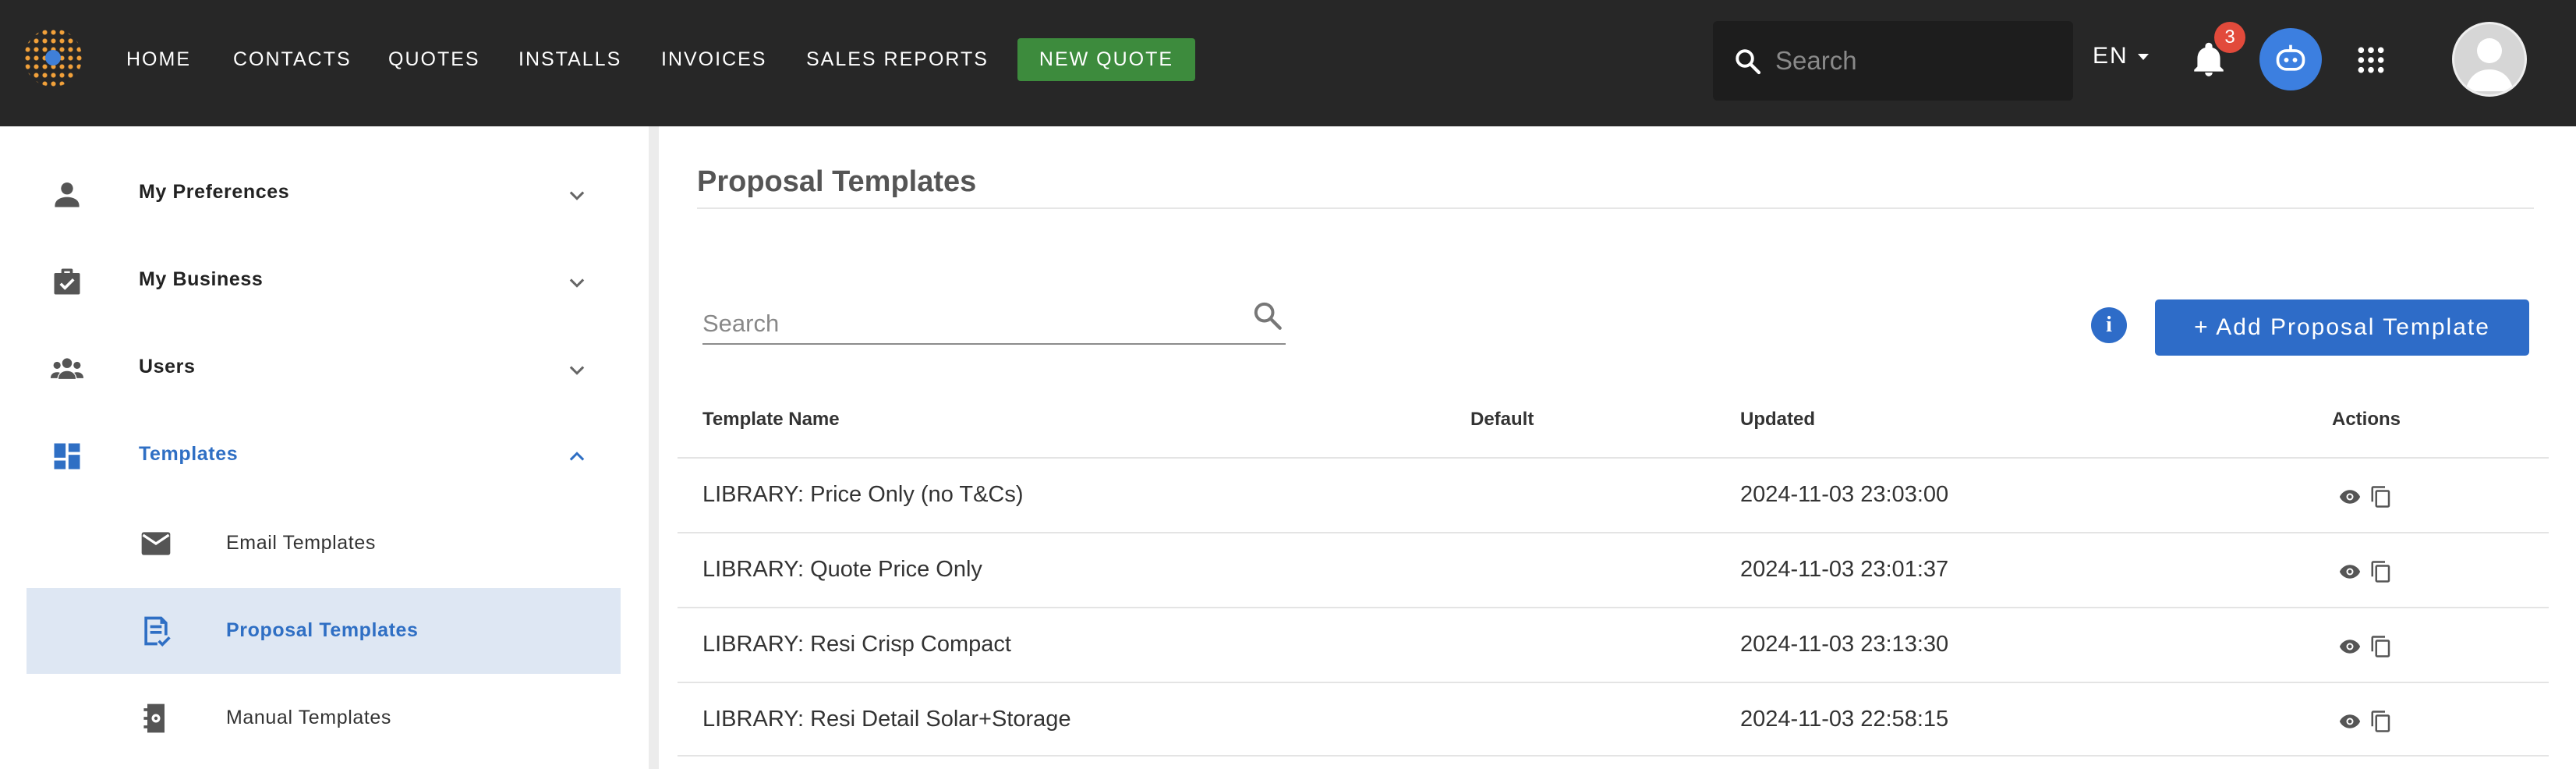 Image resolution: width=2576 pixels, height=769 pixels. What do you see at coordinates (886, 719) in the screenshot?
I see `template-name-cell: LIBRARY: Resi Detail Solar+Storage` at bounding box center [886, 719].